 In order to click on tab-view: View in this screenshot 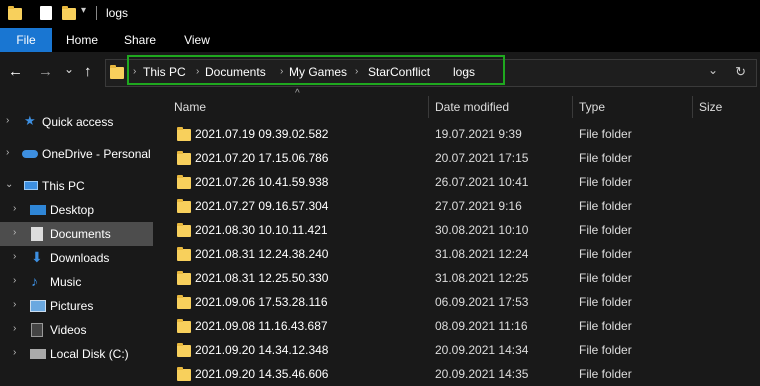, I will do `click(197, 40)`.